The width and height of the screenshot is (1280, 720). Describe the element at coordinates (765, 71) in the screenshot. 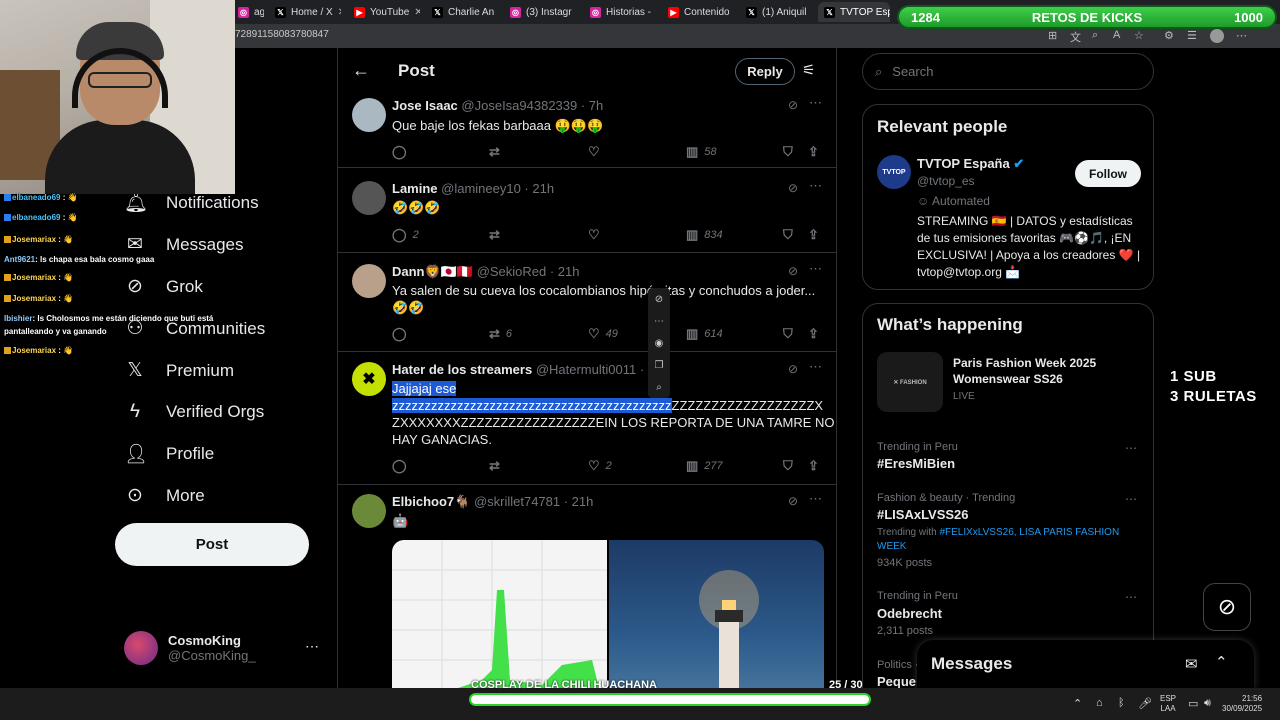

I see `reply-button: Reply` at that location.